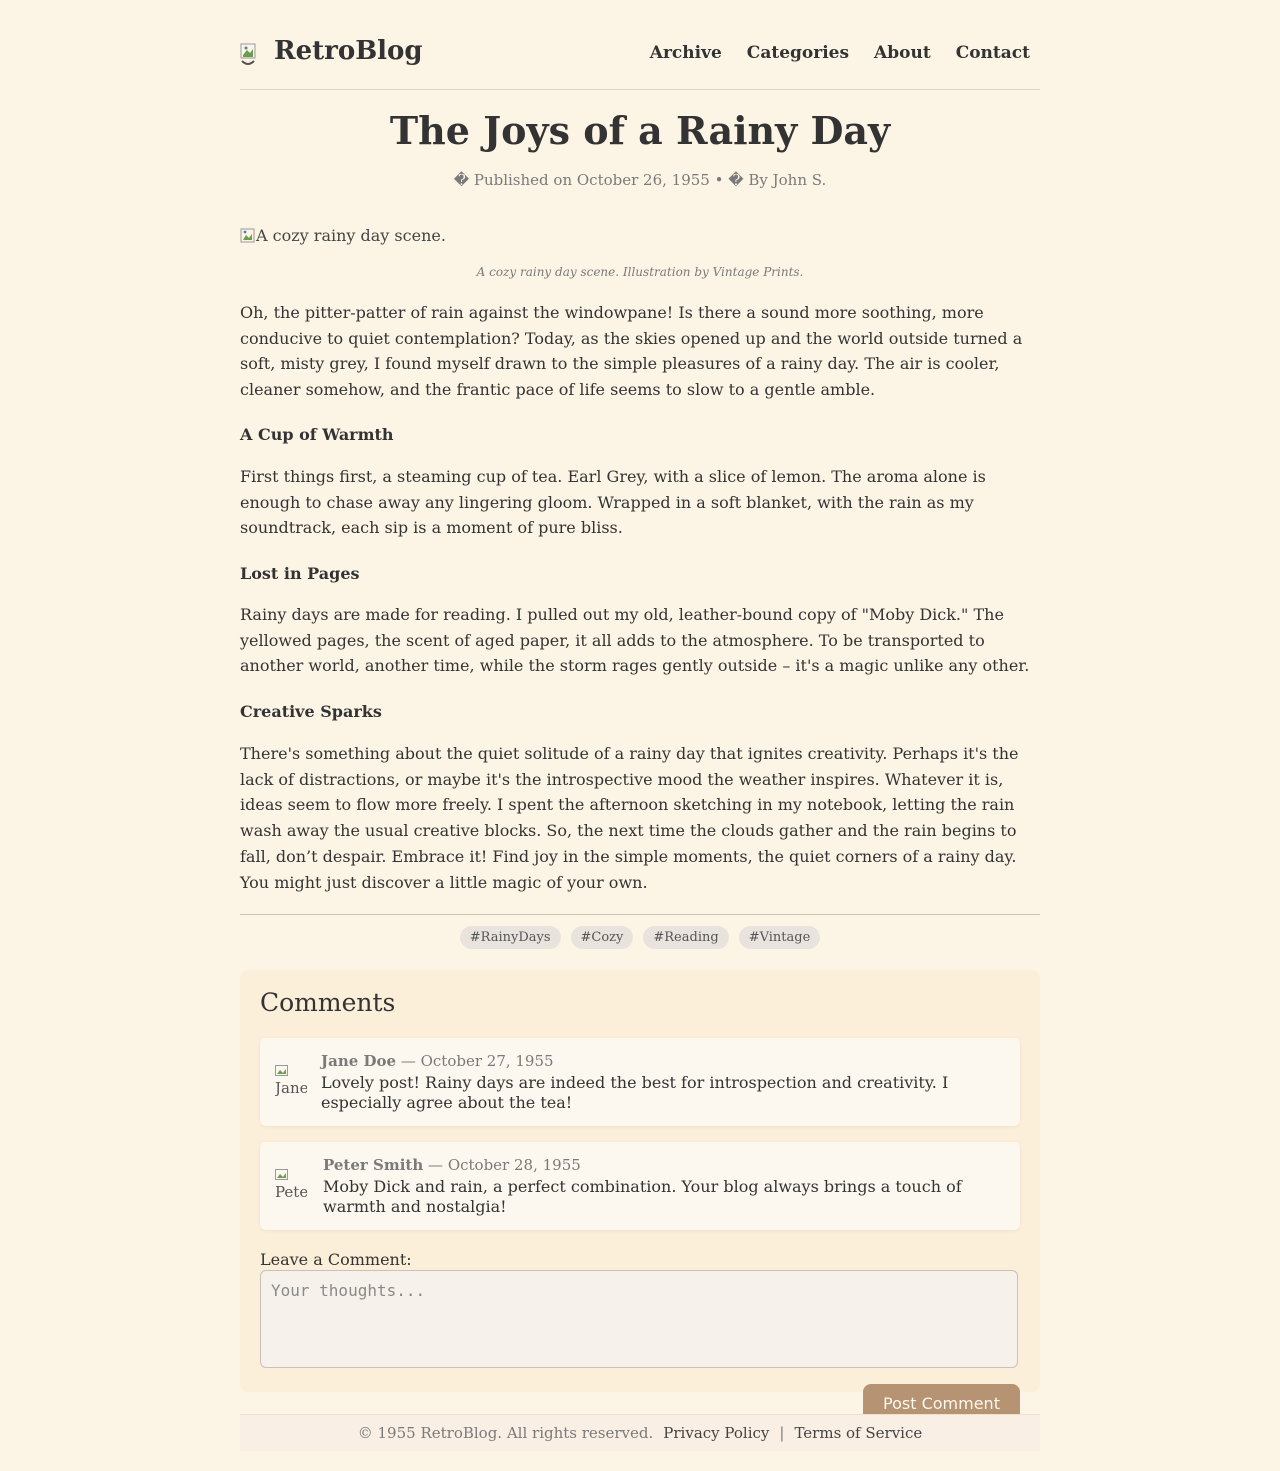  What do you see at coordinates (311, 711) in the screenshot?
I see `section-heading: Creative Sparks` at bounding box center [311, 711].